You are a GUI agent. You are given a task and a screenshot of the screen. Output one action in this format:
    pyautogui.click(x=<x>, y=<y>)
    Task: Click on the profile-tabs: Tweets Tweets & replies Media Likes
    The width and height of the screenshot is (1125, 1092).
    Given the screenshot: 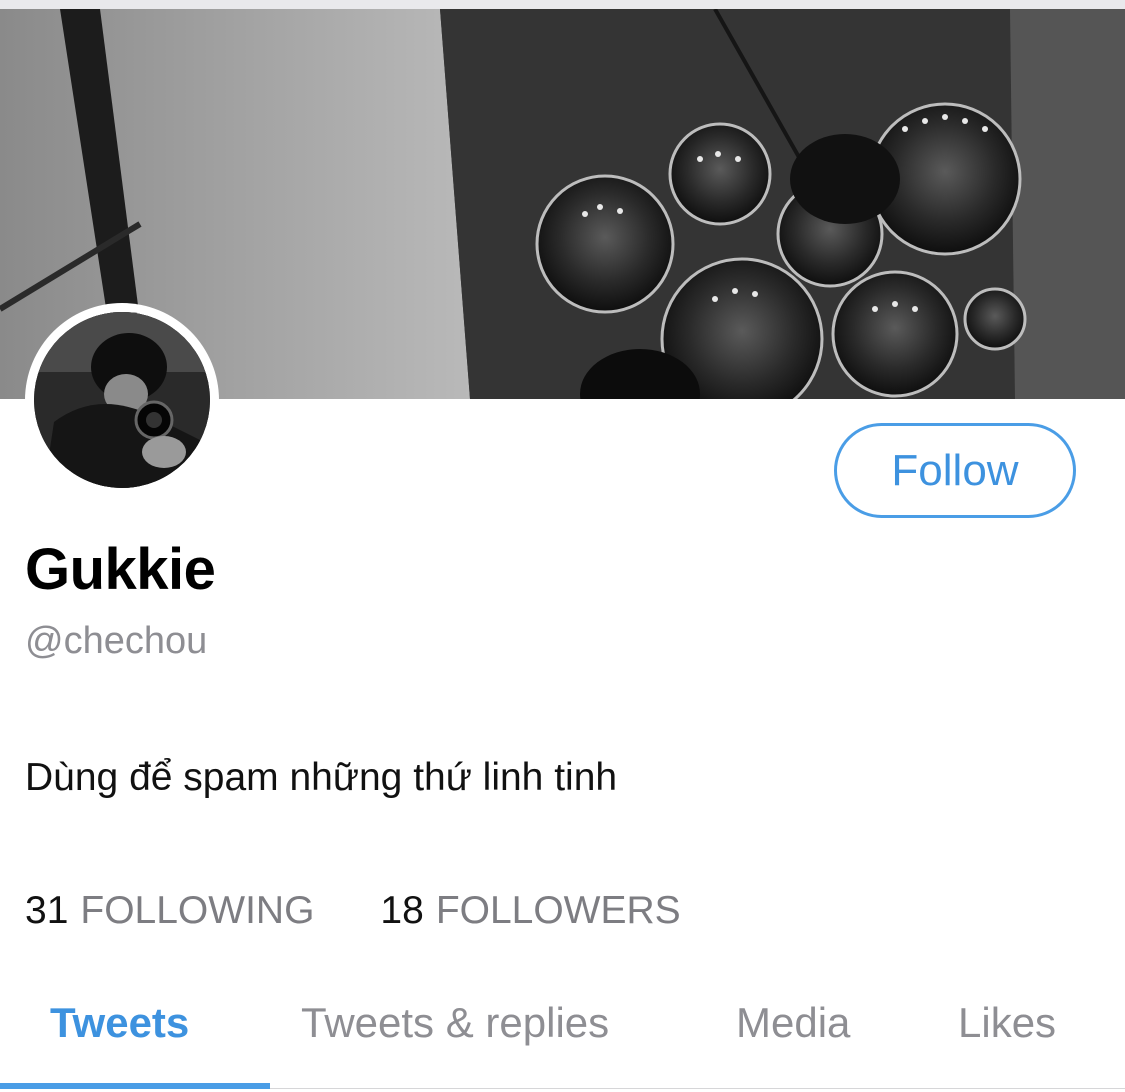 What is the action you would take?
    pyautogui.click(x=562, y=1033)
    